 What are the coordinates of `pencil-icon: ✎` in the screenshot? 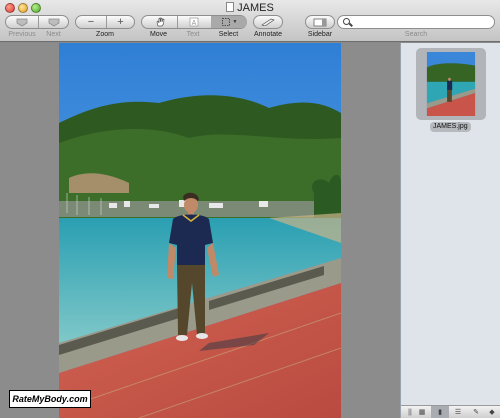 It's located at (476, 412).